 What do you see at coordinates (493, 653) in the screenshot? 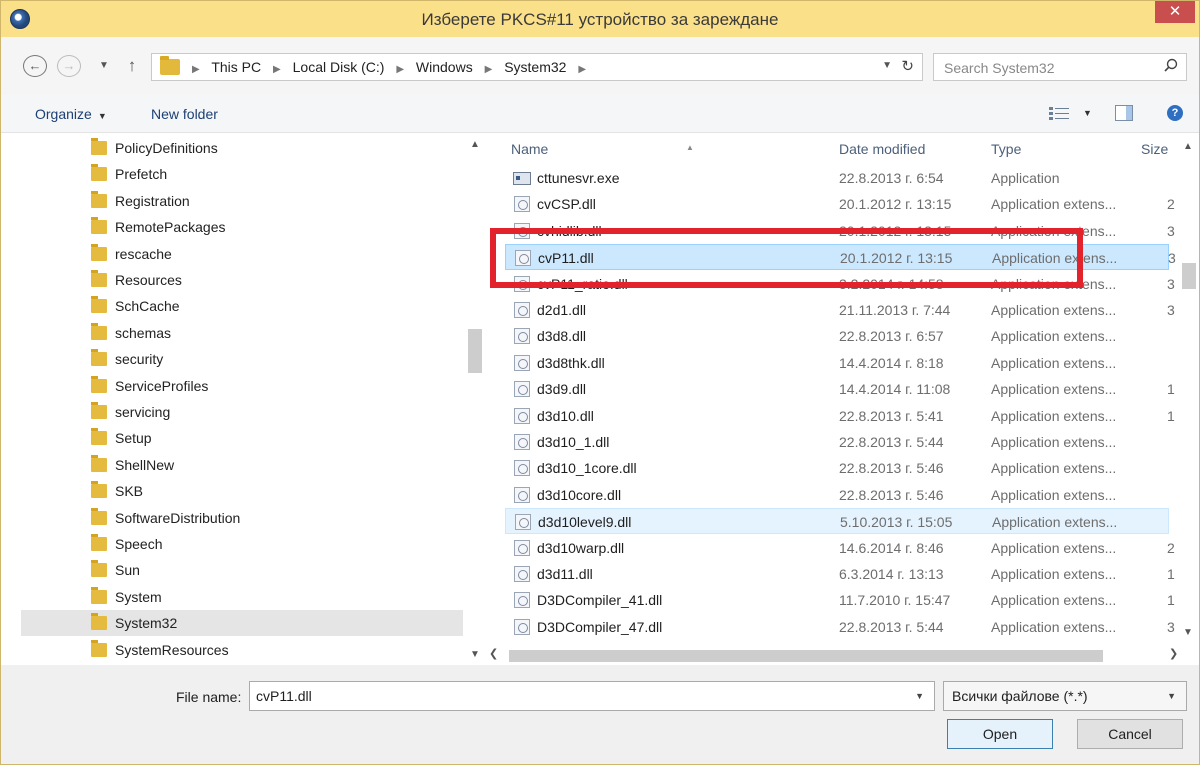
I see `chevron-left-icon: ❮` at bounding box center [493, 653].